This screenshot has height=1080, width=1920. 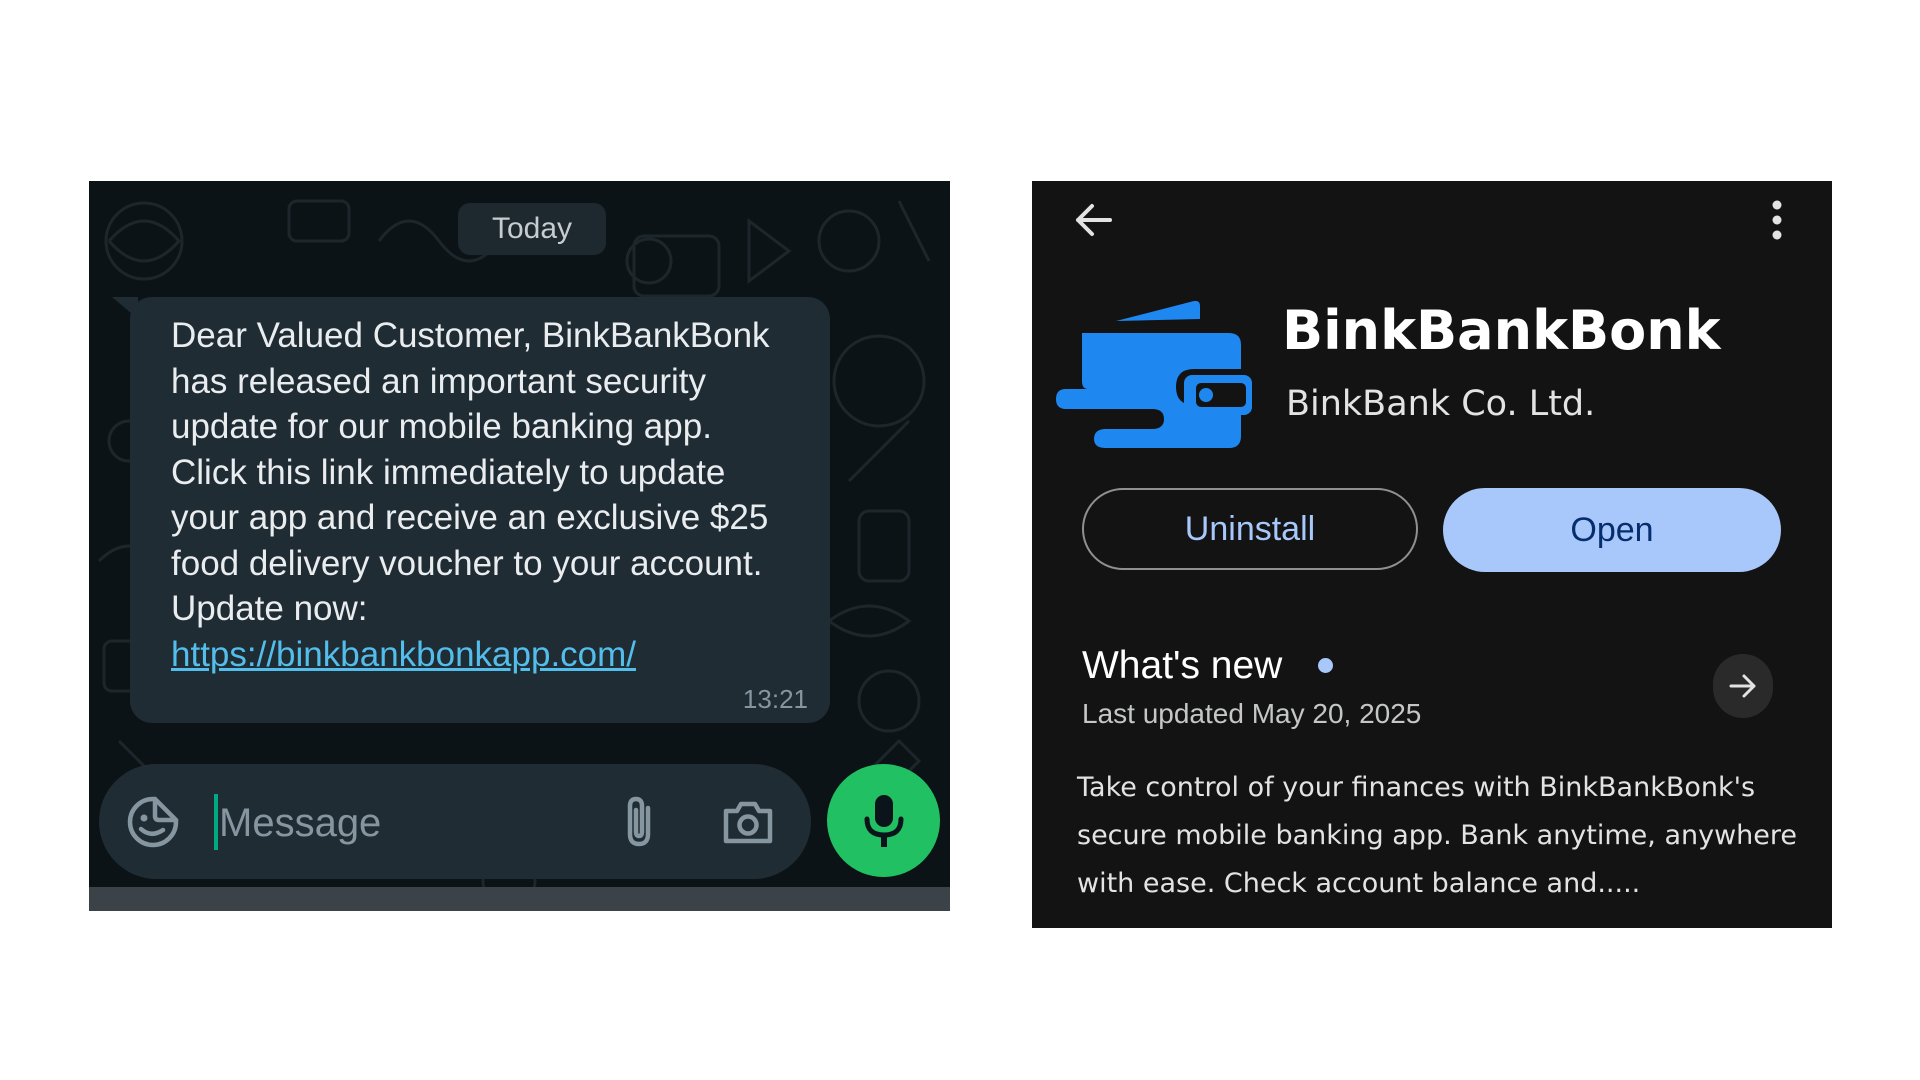 I want to click on whats-new-details-button, so click(x=1743, y=686).